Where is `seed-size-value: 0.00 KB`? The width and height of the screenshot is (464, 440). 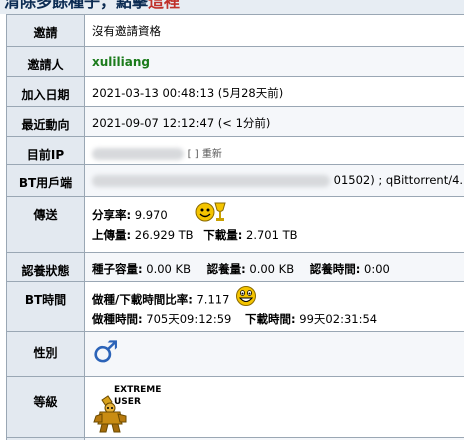 seed-size-value: 0.00 KB is located at coordinates (168, 269).